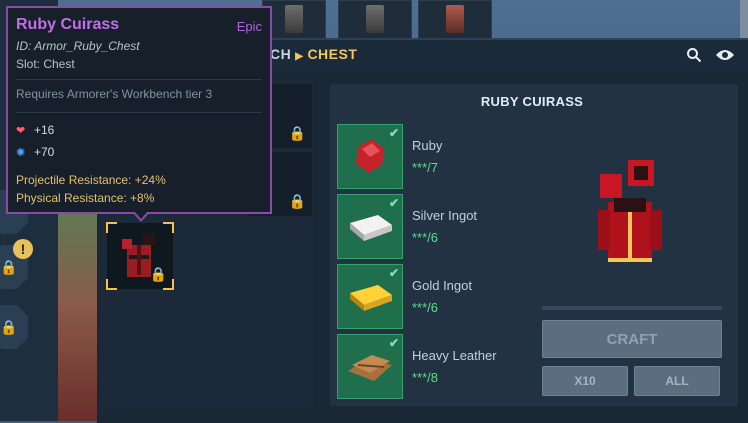  What do you see at coordinates (694, 55) in the screenshot?
I see `search-icon` at bounding box center [694, 55].